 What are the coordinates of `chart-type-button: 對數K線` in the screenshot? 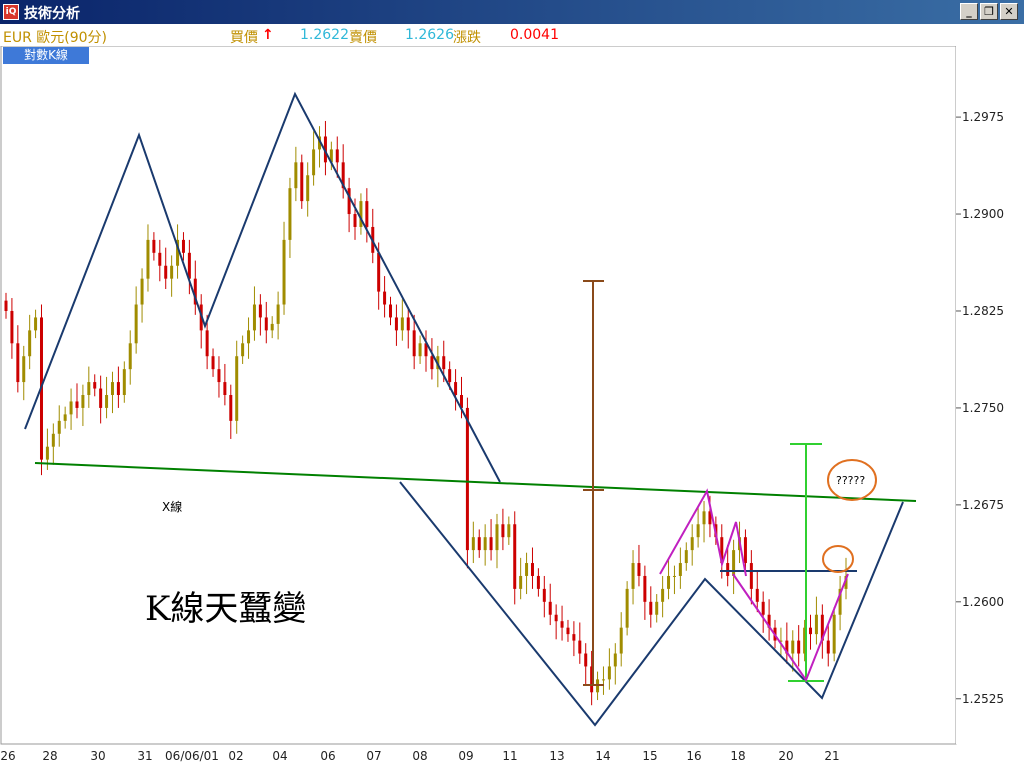 It's located at (46, 55).